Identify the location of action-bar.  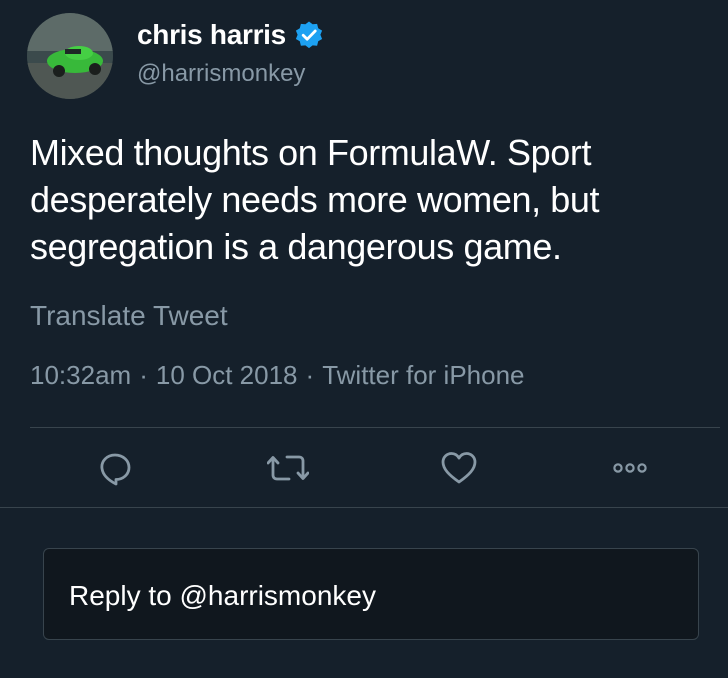
(364, 469).